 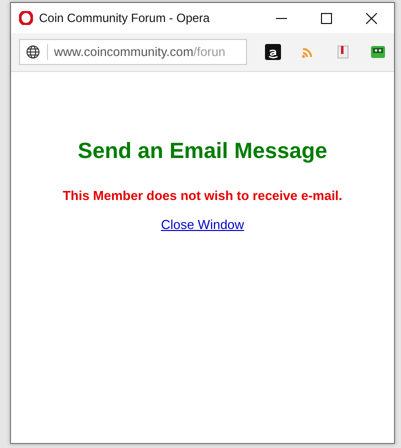 I want to click on robot-icon, so click(x=378, y=52).